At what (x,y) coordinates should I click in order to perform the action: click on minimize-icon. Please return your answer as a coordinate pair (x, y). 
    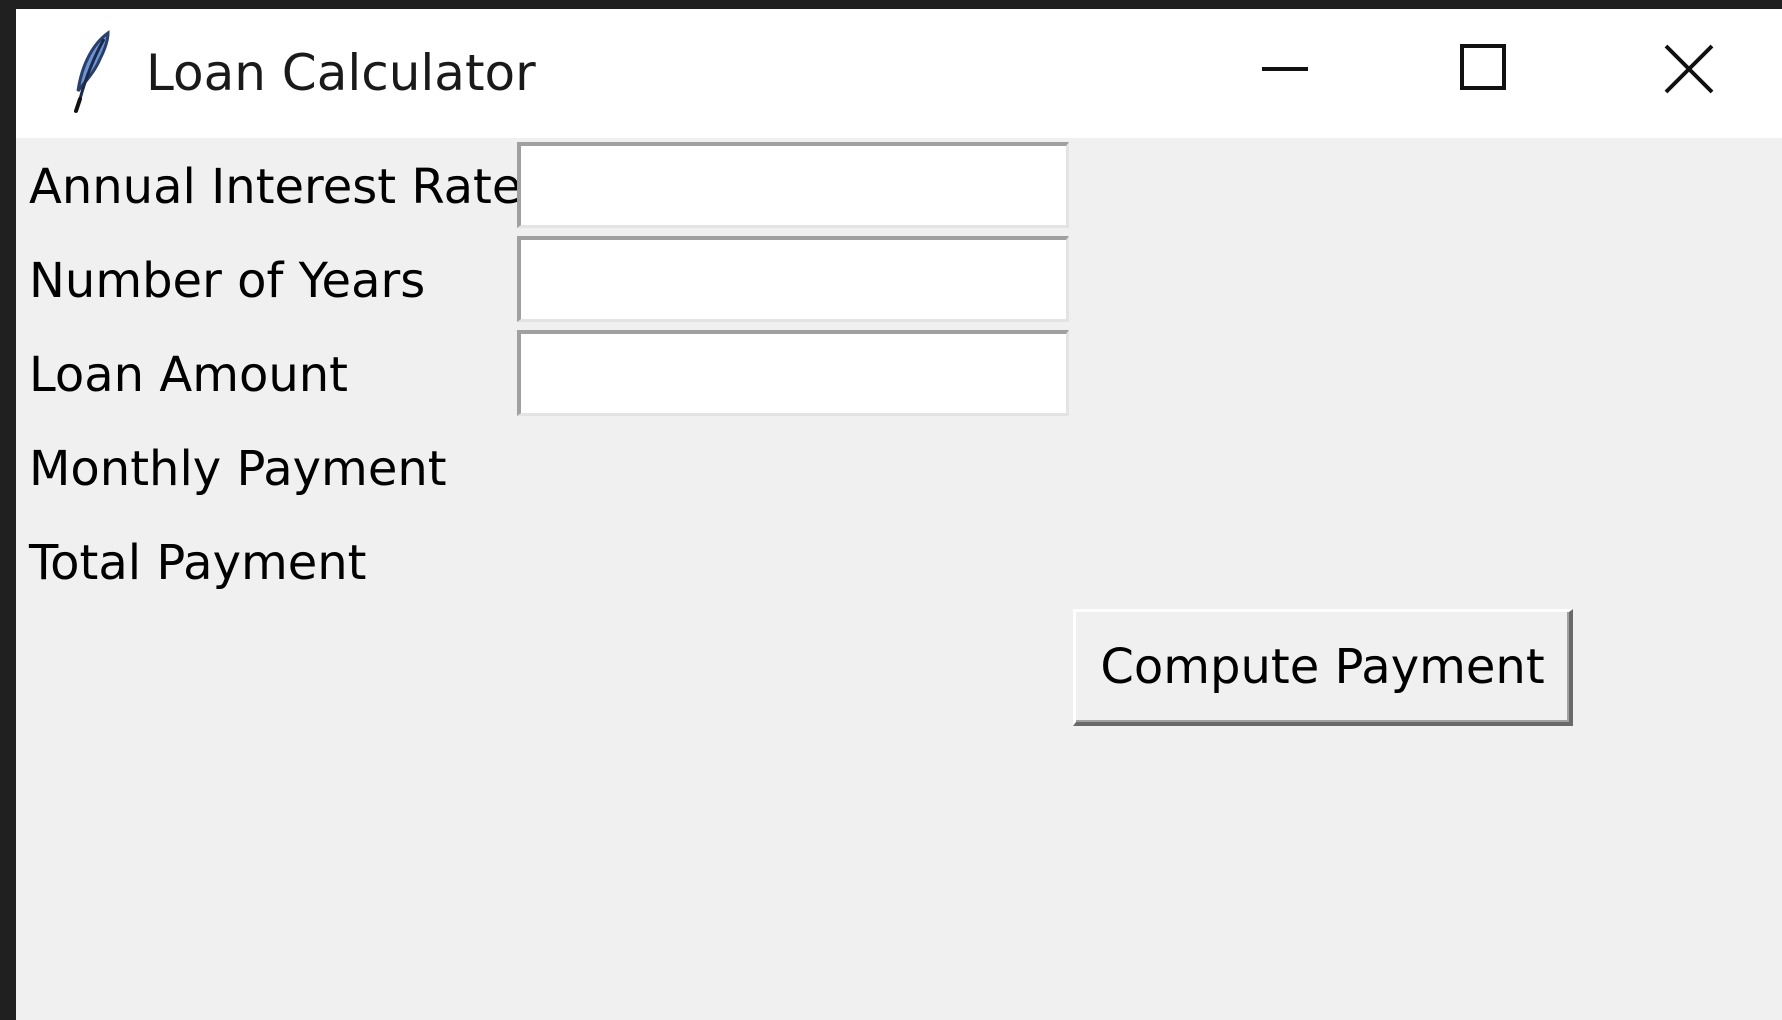
    Looking at the image, I should click on (1285, 69).